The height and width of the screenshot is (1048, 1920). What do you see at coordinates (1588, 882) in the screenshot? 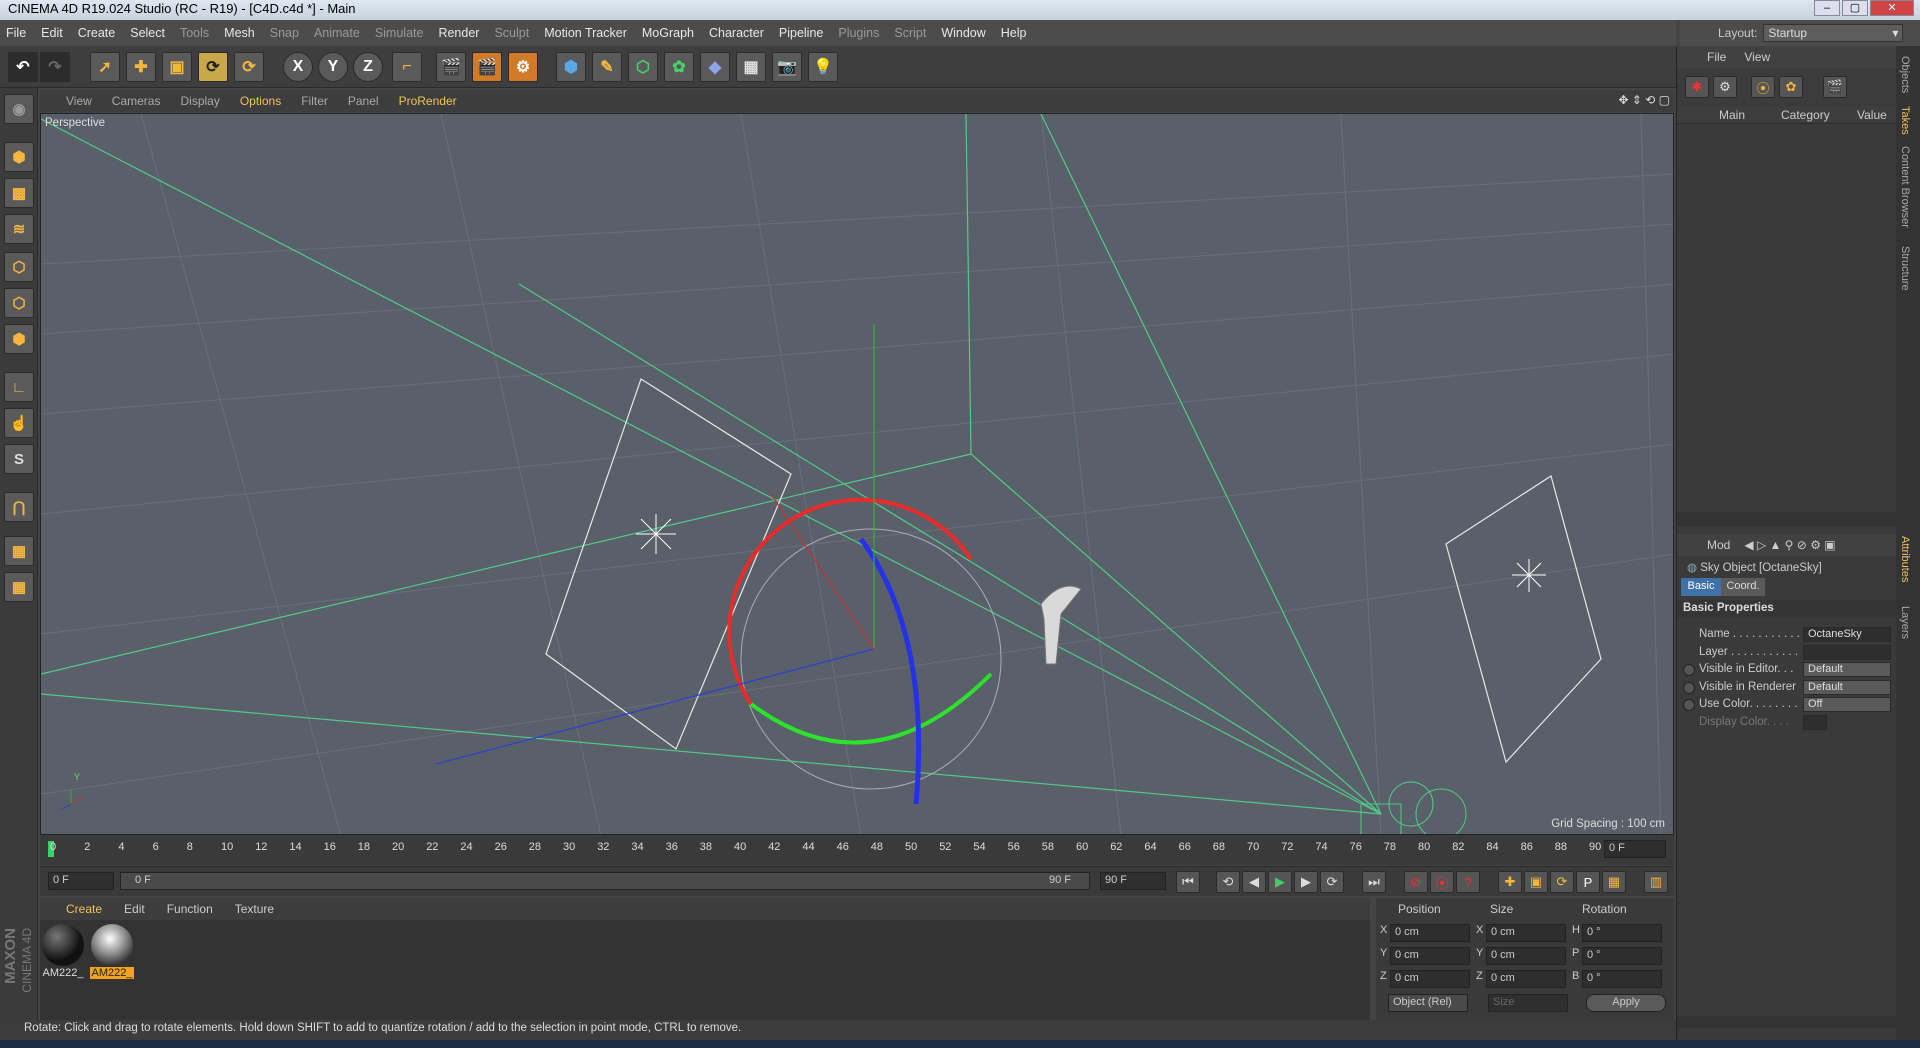
I see `key-parameter-icon: P` at bounding box center [1588, 882].